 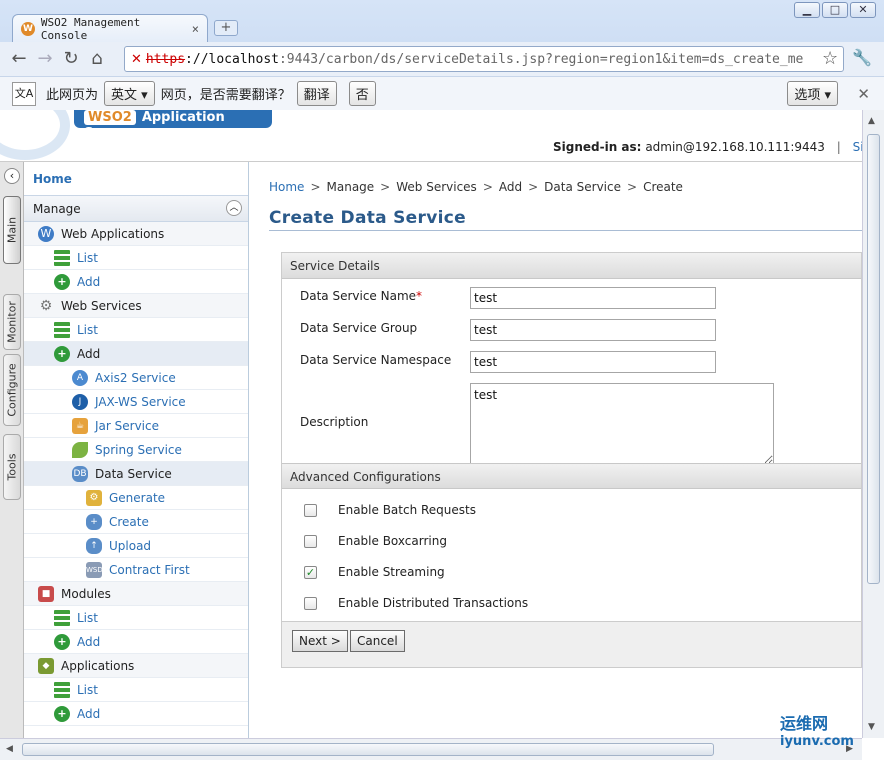 I want to click on menu-item-upload: ↑ Upload, so click(x=136, y=546).